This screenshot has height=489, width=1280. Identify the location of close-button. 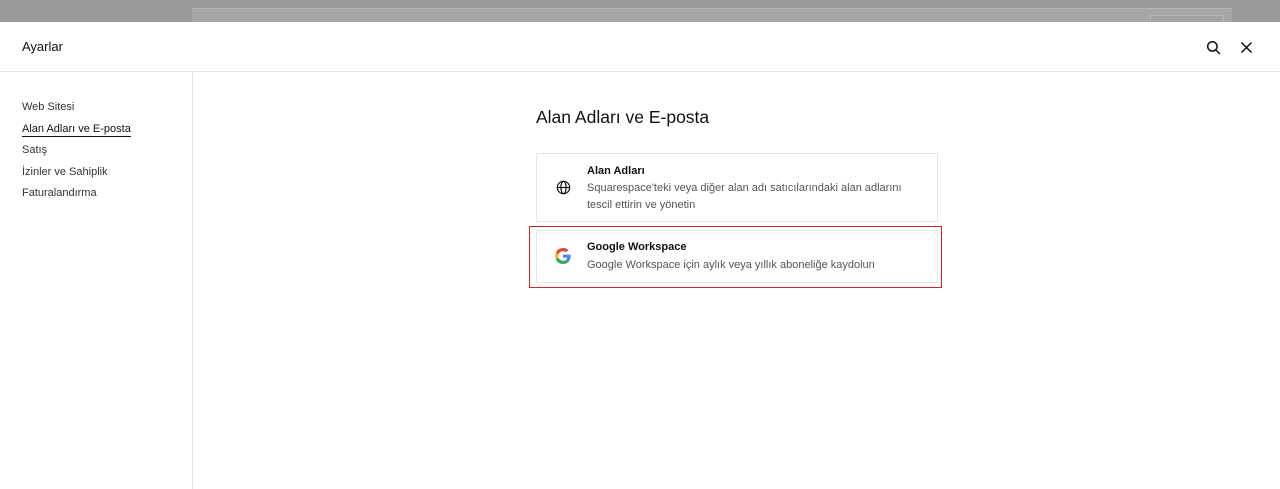
(1246, 47).